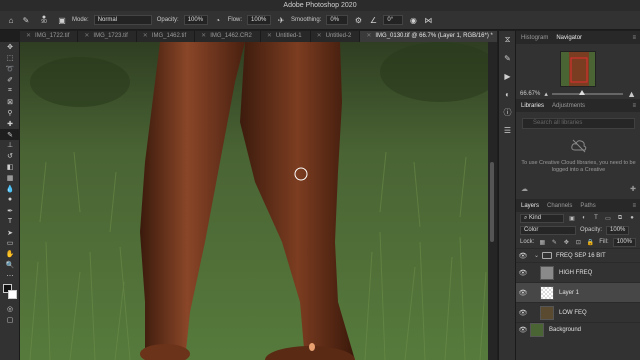 The height and width of the screenshot is (360, 640). I want to click on move-tool-icon: ✥, so click(10, 47).